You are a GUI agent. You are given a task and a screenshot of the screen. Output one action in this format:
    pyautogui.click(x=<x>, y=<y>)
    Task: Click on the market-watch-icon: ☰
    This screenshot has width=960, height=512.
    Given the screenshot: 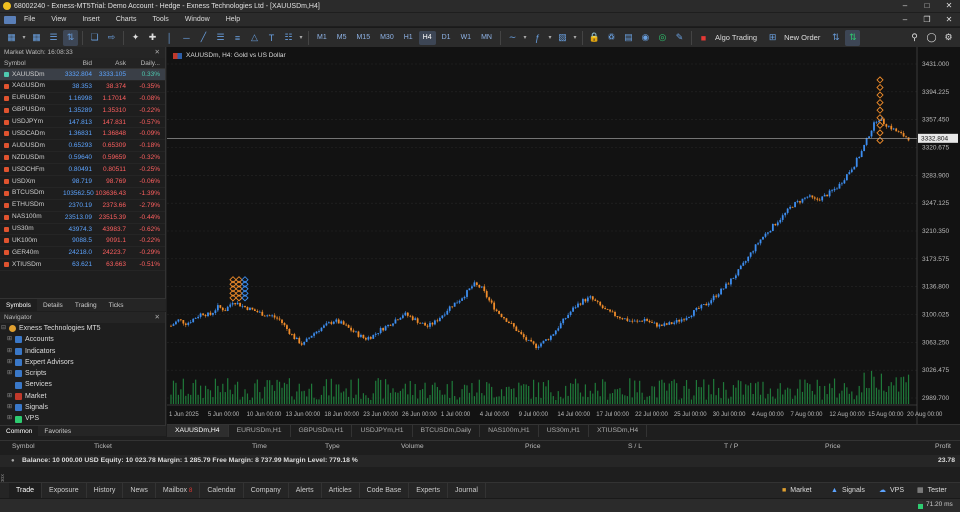 What is the action you would take?
    pyautogui.click(x=53, y=38)
    